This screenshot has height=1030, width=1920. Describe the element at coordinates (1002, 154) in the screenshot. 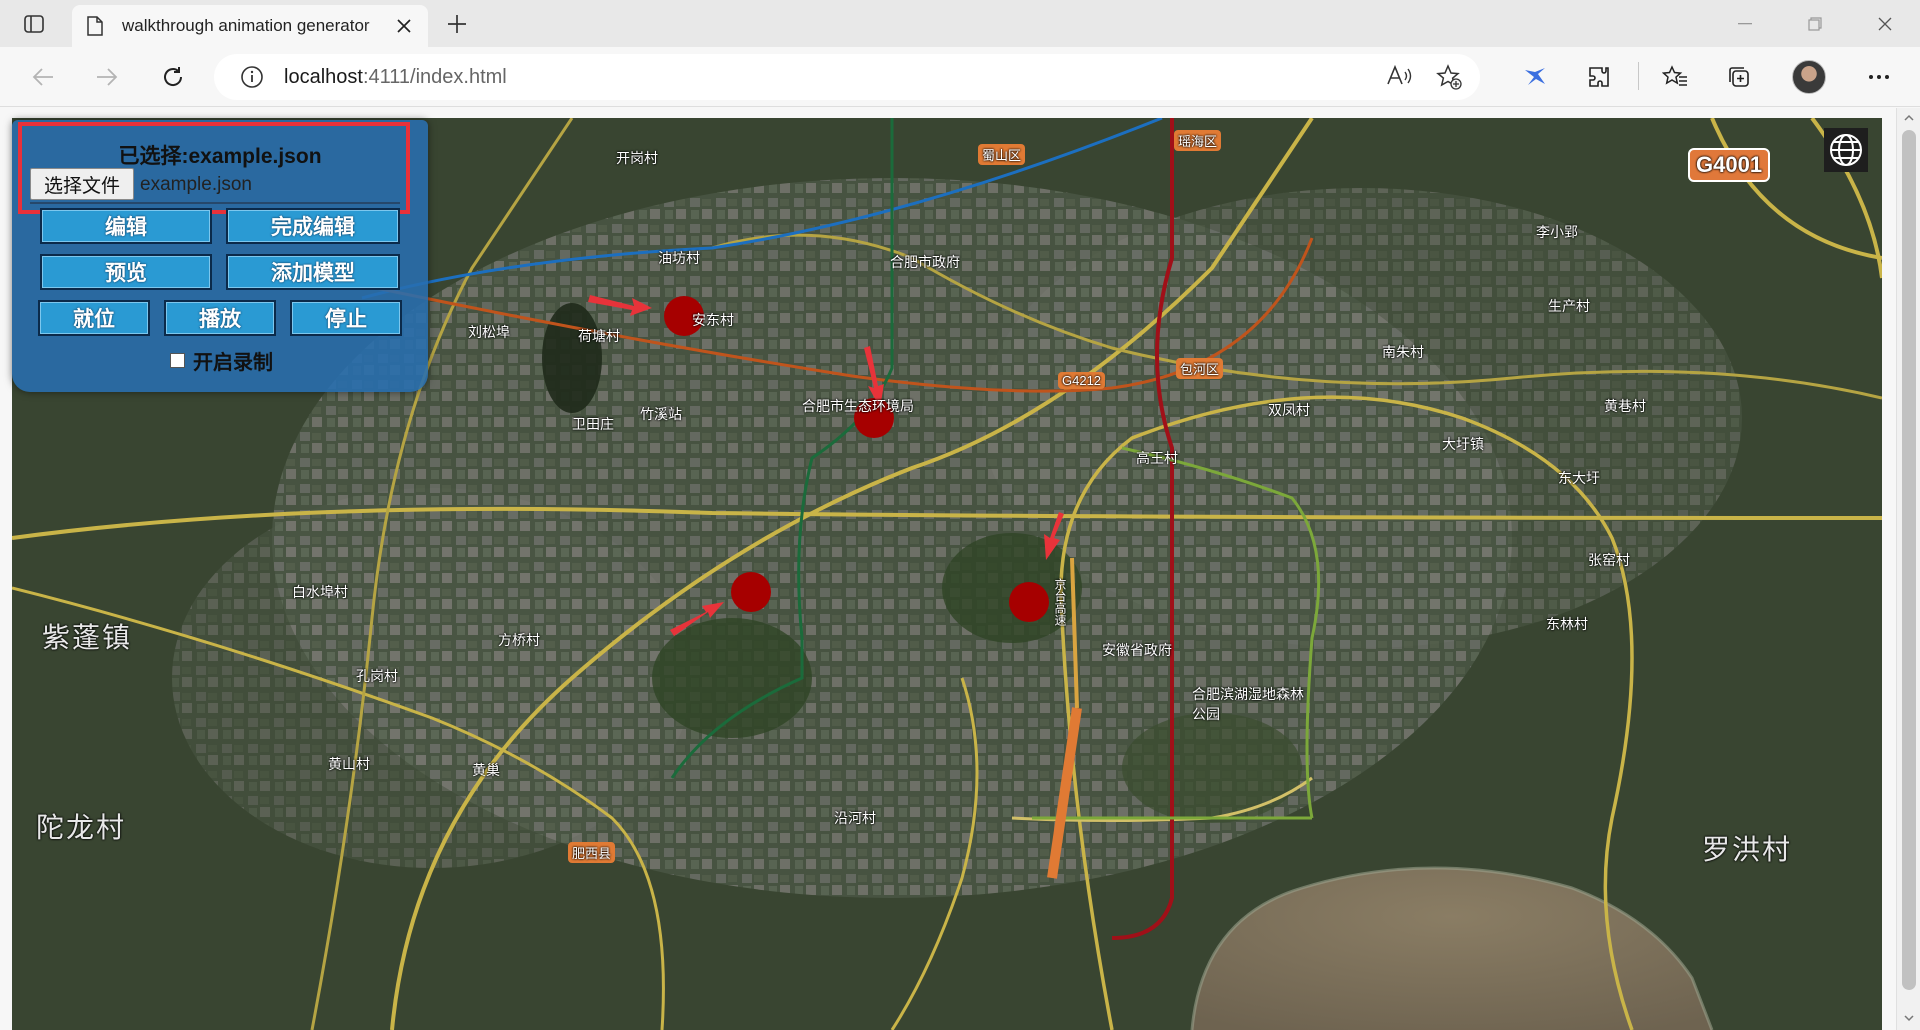

I see `district-badge: 蜀山区` at that location.